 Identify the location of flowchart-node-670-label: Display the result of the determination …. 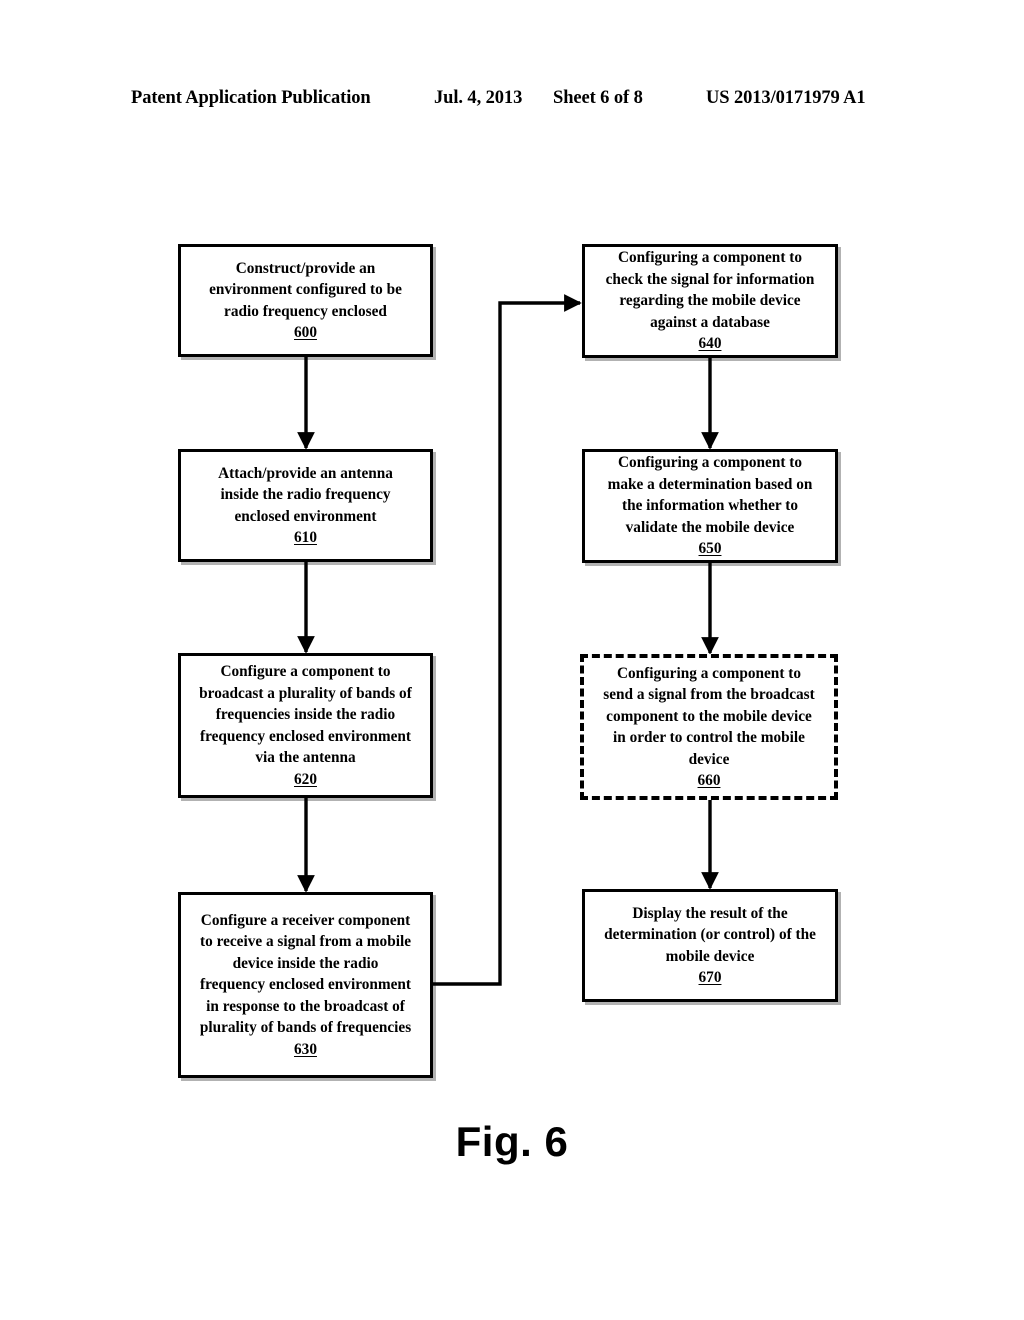
(710, 934).